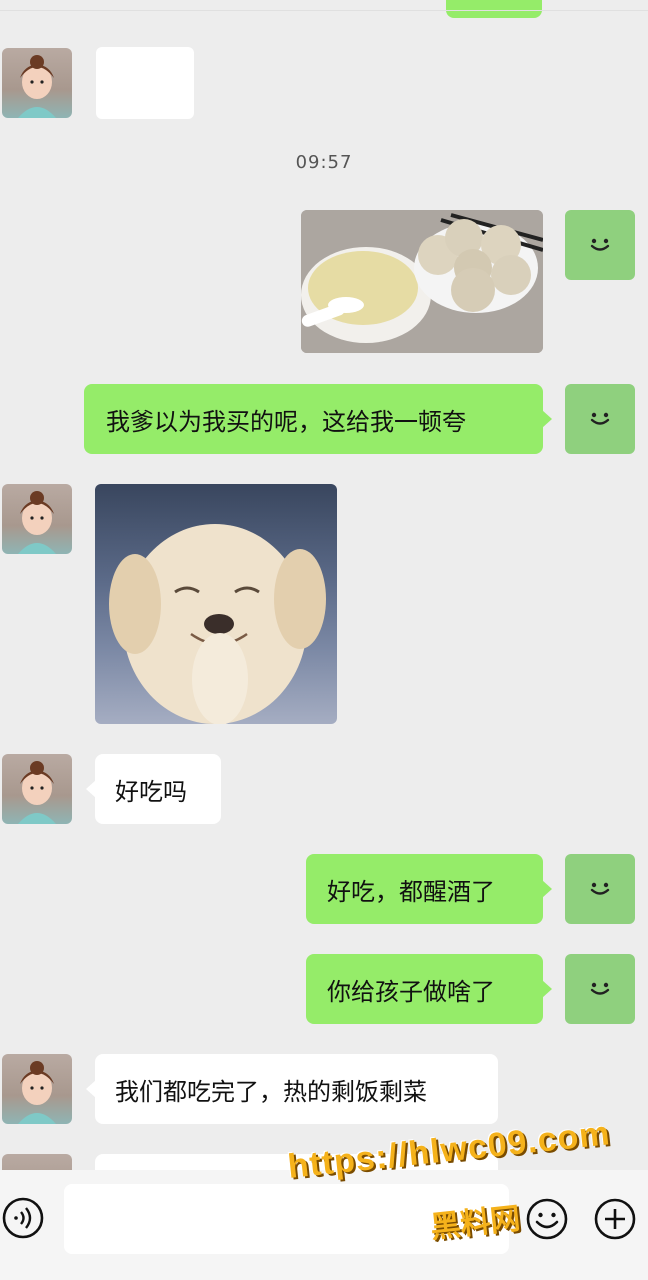 The width and height of the screenshot is (648, 1280). I want to click on message-text: 好吃，都醒酒了, so click(411, 891).